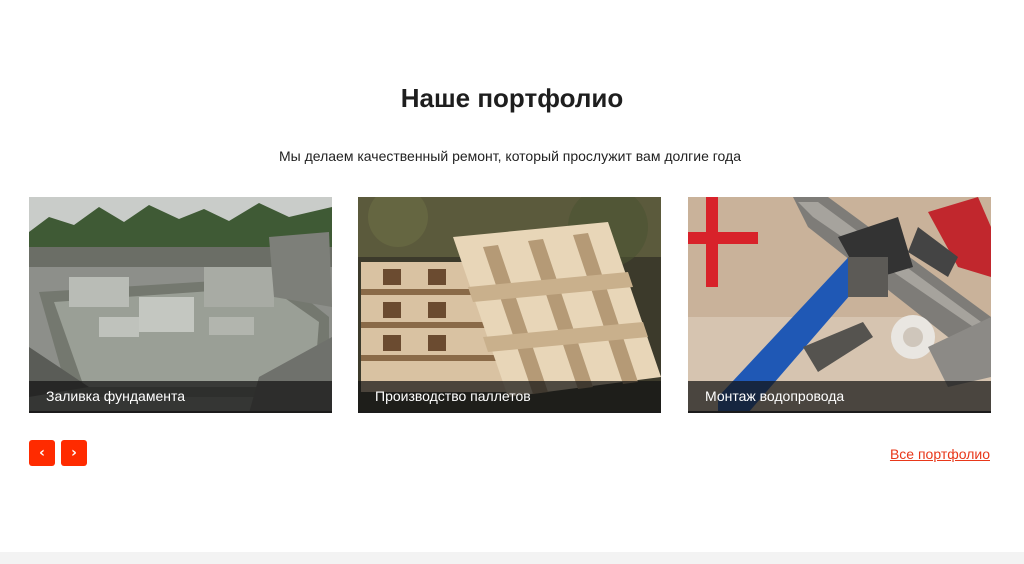 This screenshot has width=1024, height=564. Describe the element at coordinates (180, 397) in the screenshot. I see `portfolio-caption: Заливка фундамента` at that location.